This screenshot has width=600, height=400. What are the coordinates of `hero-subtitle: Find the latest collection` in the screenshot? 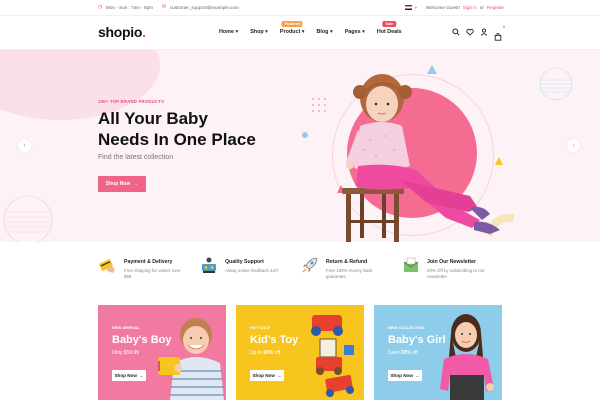 It's located at (136, 157).